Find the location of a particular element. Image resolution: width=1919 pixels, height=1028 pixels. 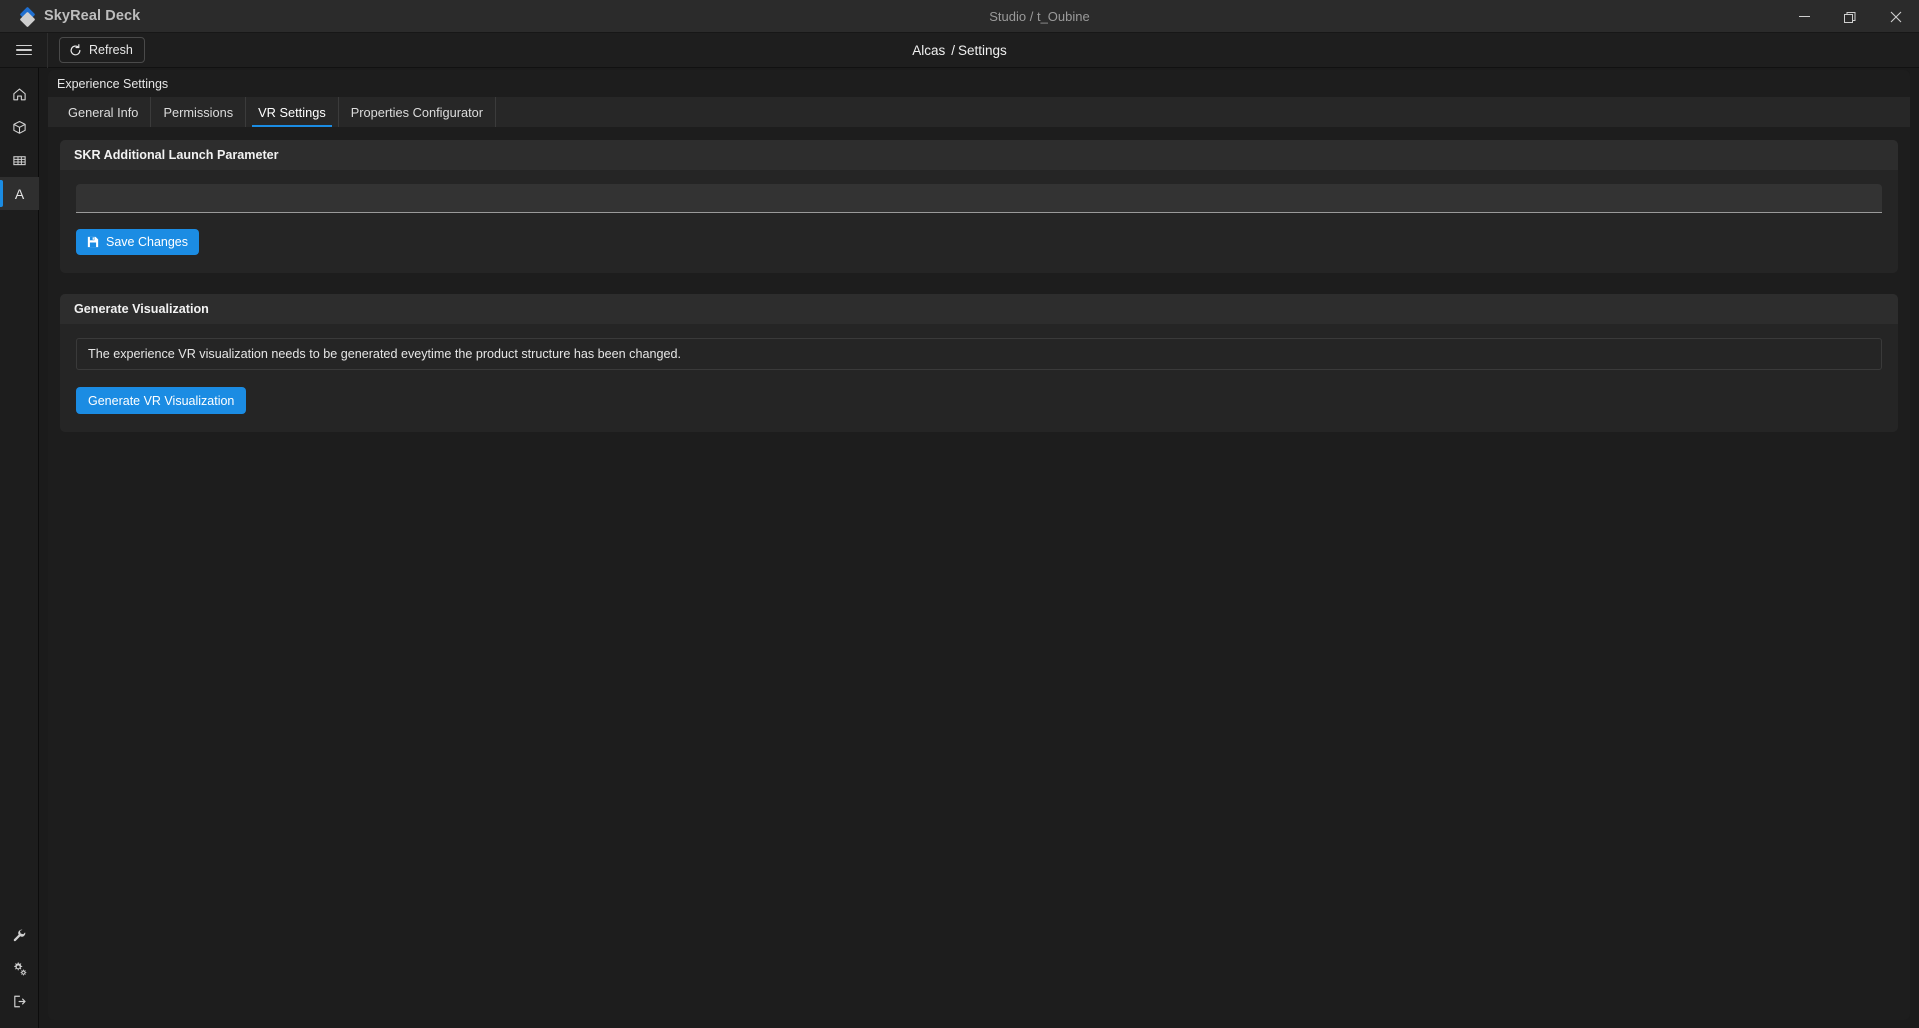

sidebar-item-product is located at coordinates (19, 127).